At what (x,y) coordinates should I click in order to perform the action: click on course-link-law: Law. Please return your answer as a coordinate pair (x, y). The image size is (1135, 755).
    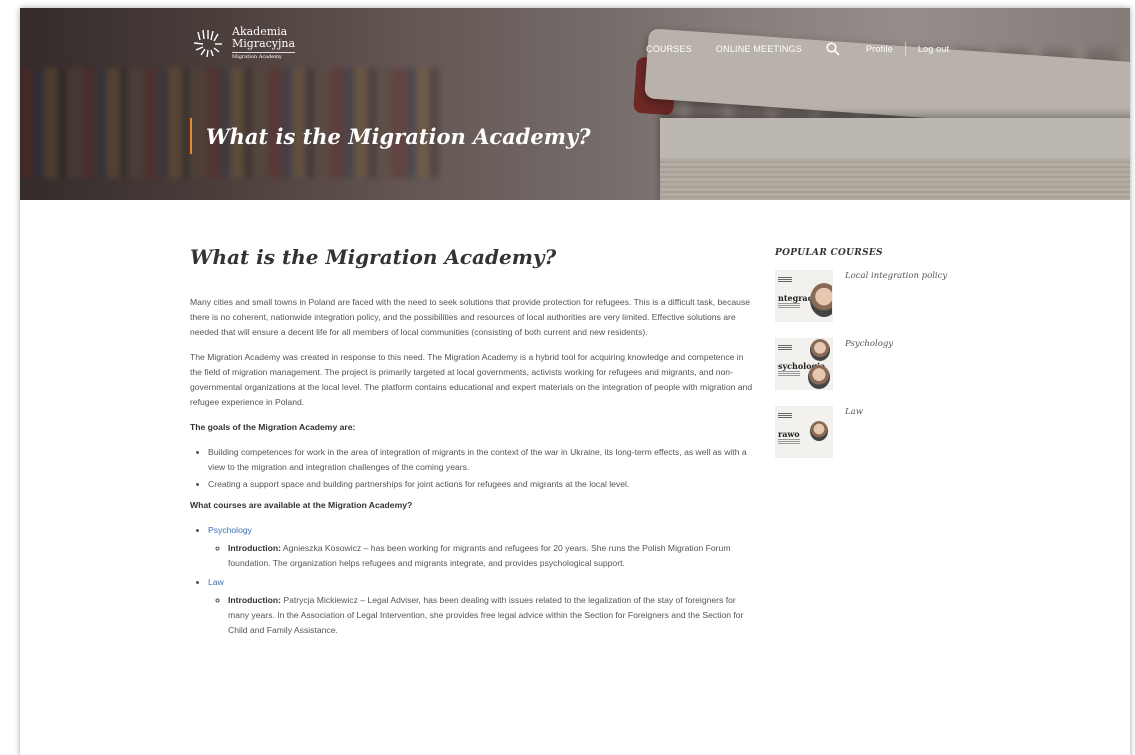
    Looking at the image, I should click on (216, 582).